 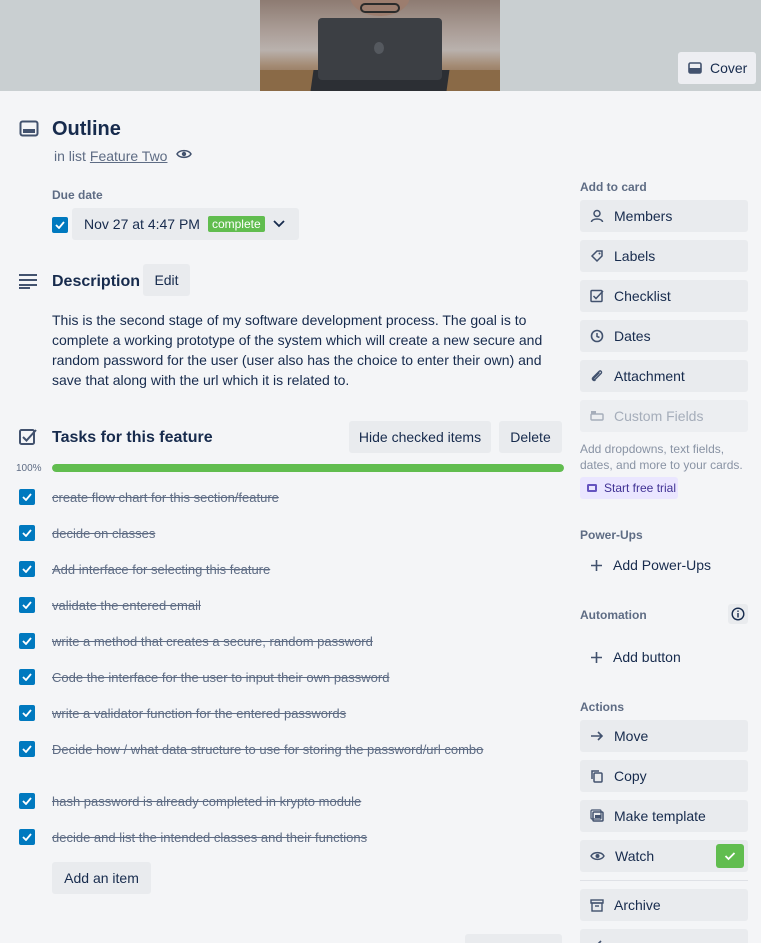 What do you see at coordinates (643, 216) in the screenshot?
I see `members-label: Members` at bounding box center [643, 216].